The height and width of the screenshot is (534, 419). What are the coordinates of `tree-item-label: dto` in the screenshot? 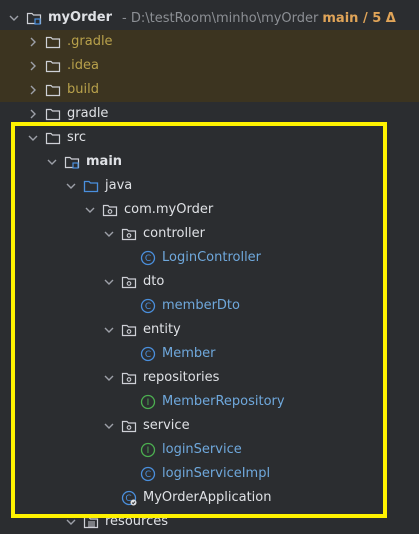 It's located at (154, 281).